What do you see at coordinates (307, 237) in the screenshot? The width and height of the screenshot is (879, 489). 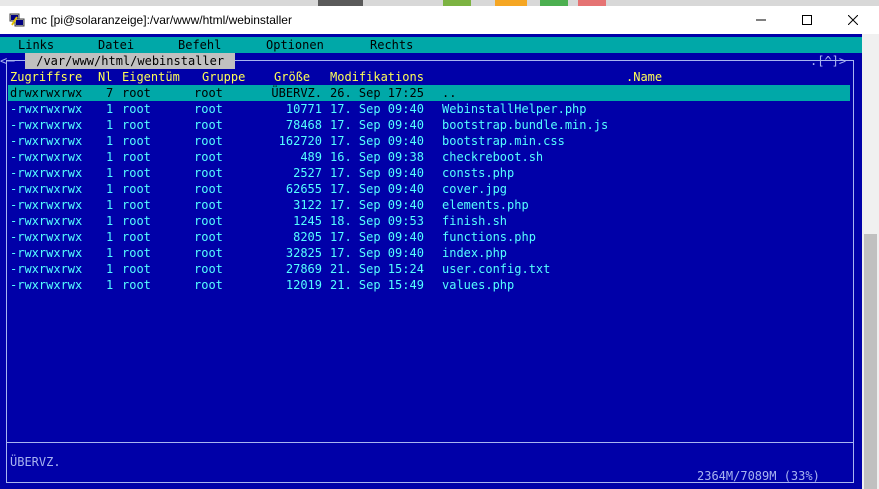 I see `file-size: 8205` at bounding box center [307, 237].